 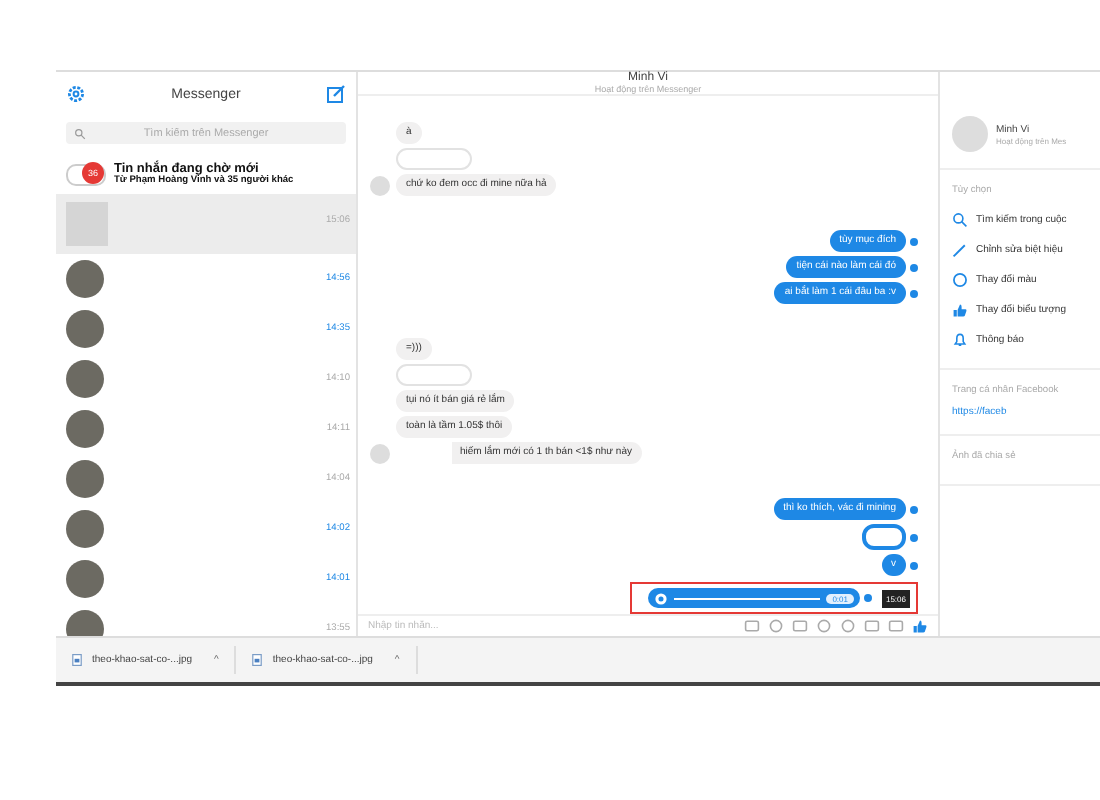 I want to click on like-icon, so click(x=920, y=626).